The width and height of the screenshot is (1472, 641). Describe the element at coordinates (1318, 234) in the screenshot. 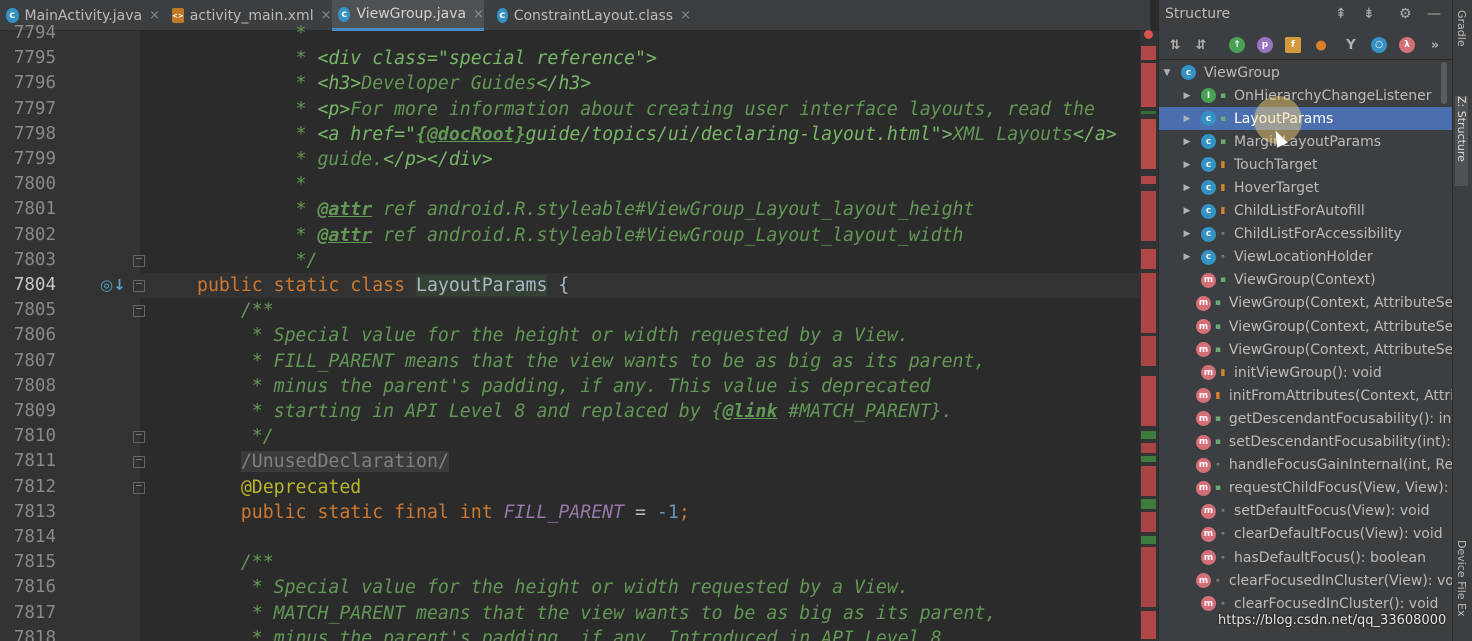

I see `tree-item-label: ChildListForAccessibility` at that location.